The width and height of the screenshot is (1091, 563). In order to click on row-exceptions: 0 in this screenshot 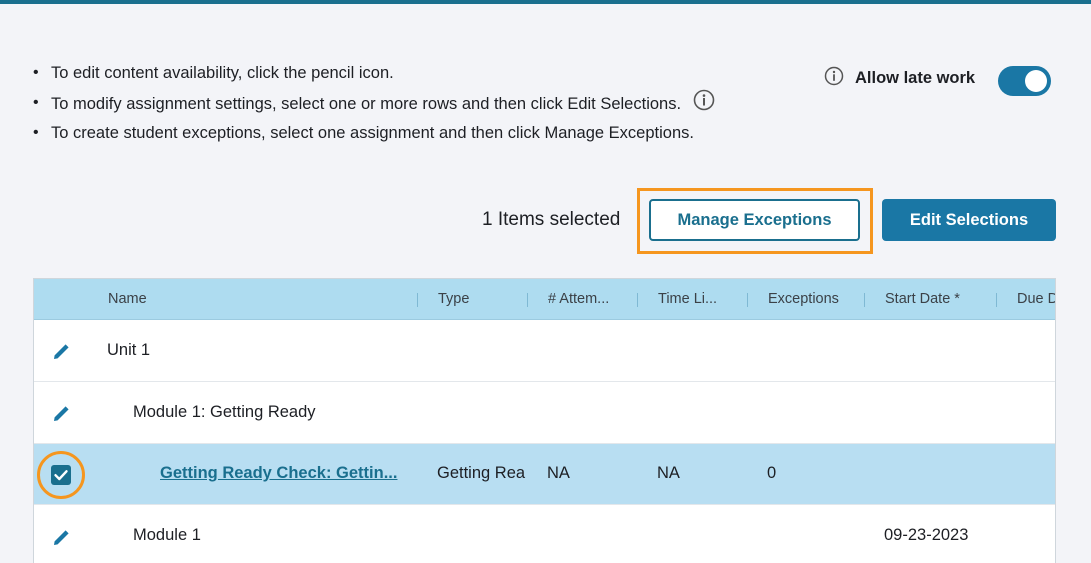, I will do `click(772, 473)`.